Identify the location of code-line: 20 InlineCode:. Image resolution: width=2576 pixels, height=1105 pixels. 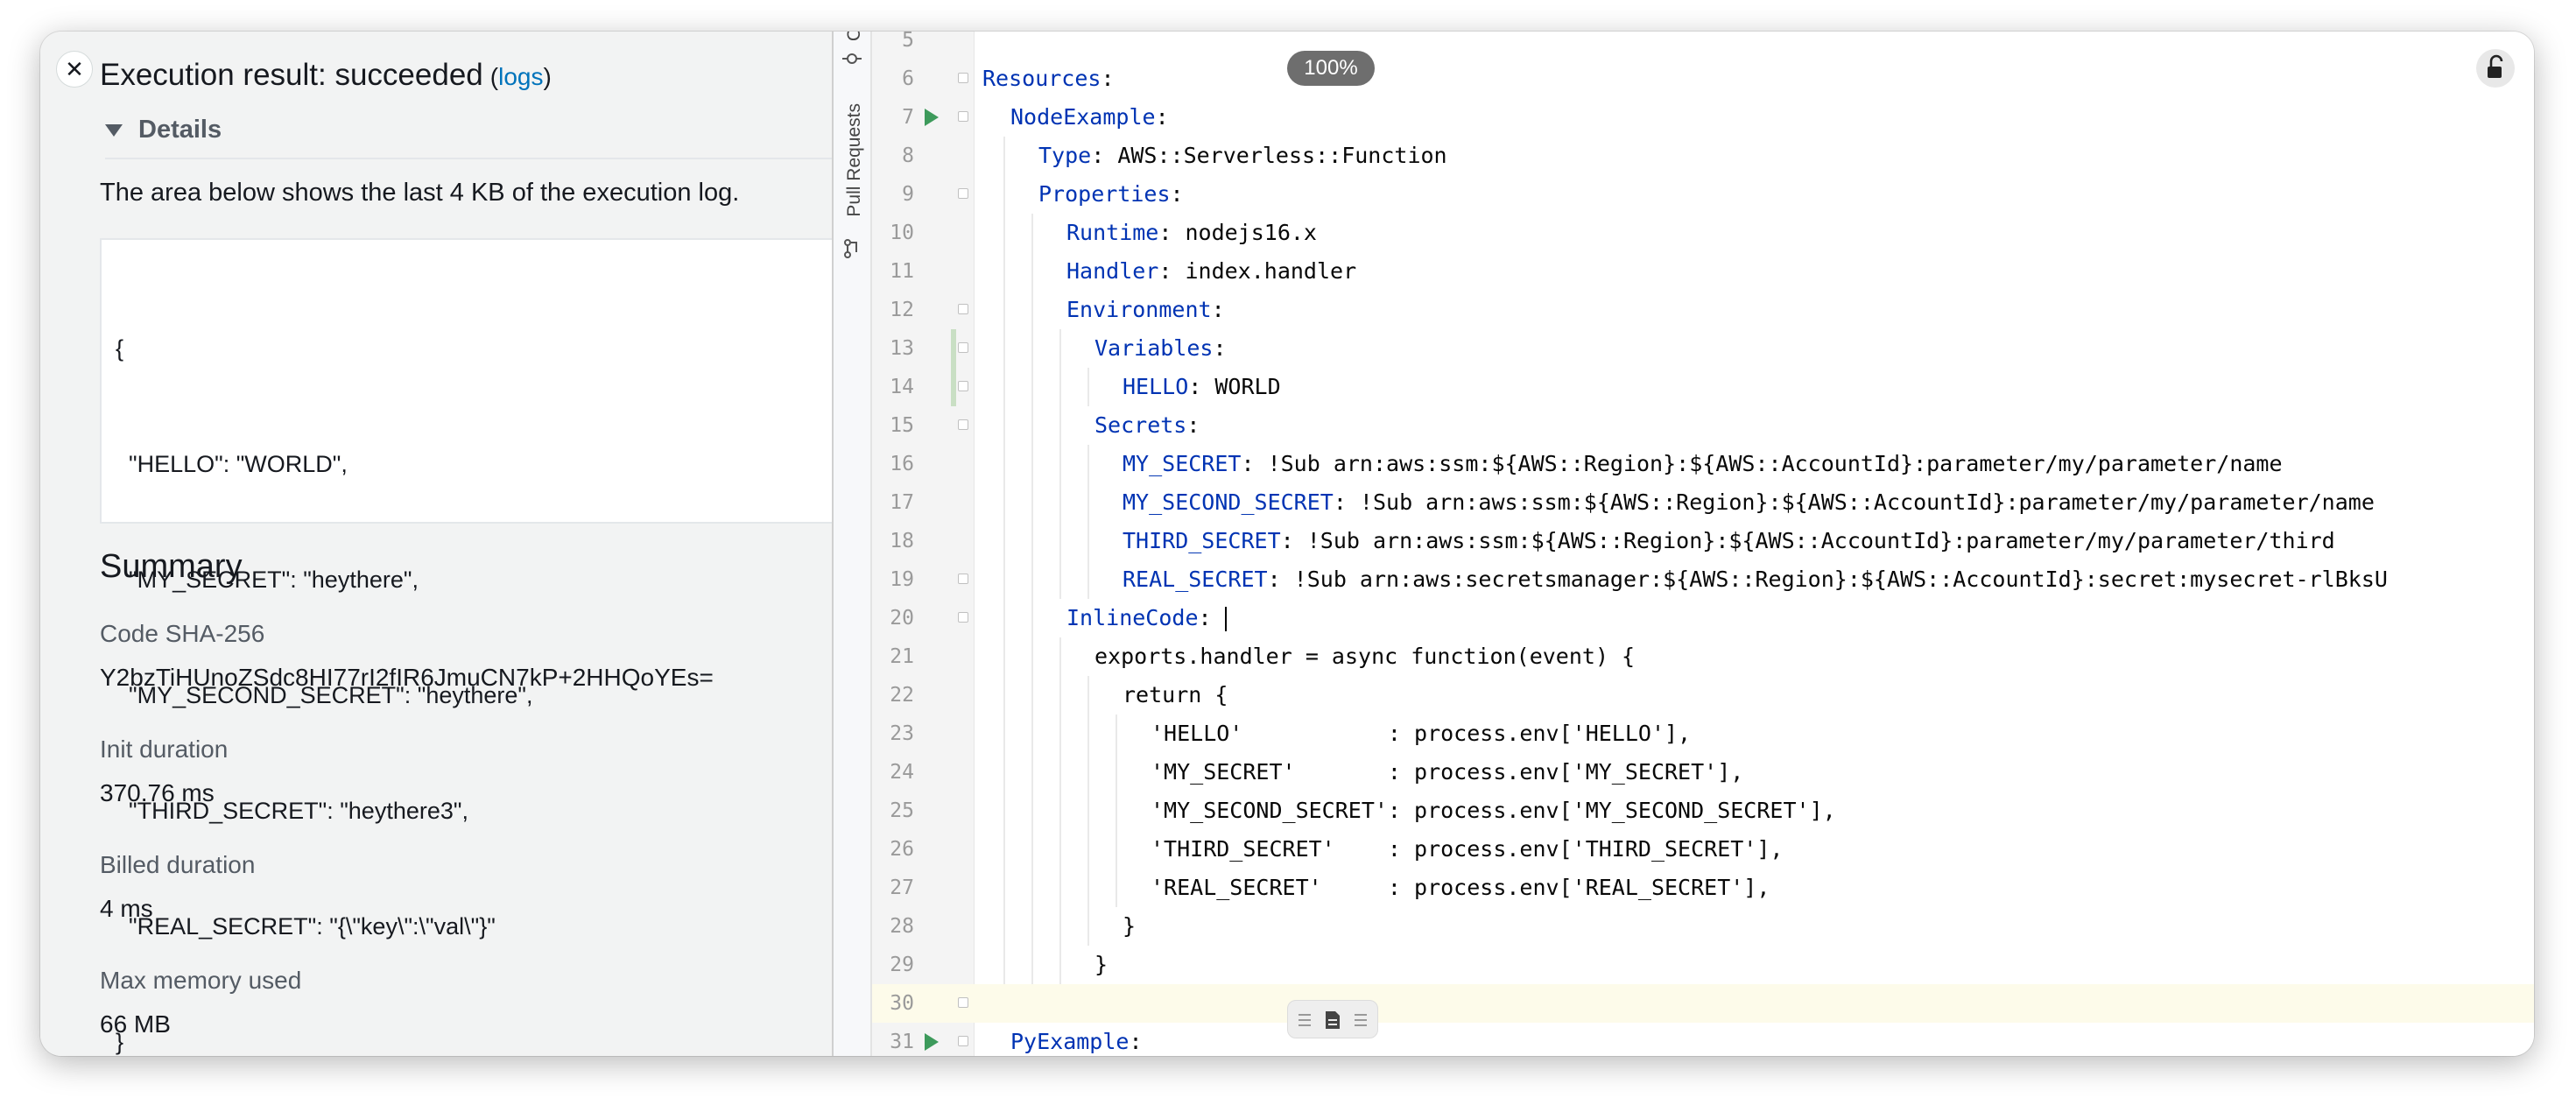
(1703, 618).